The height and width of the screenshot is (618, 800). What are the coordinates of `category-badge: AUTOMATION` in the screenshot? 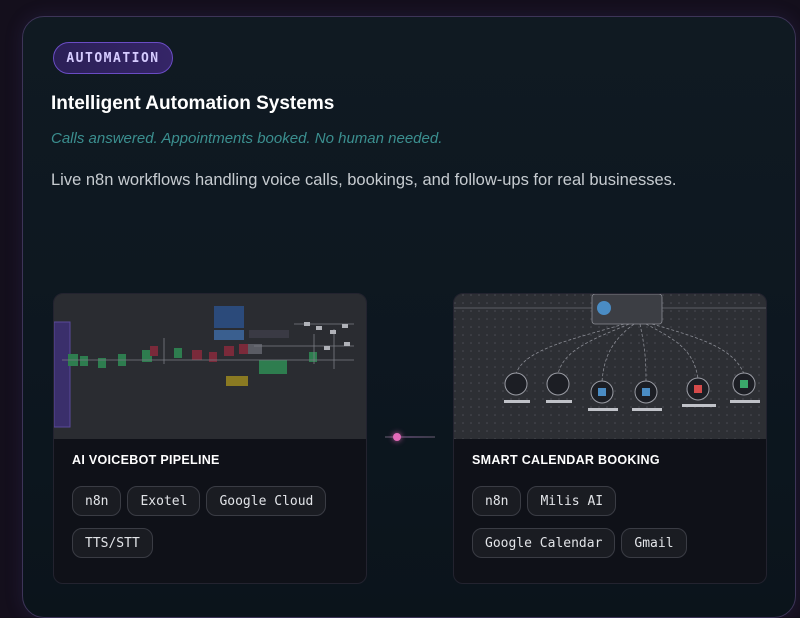 It's located at (113, 58).